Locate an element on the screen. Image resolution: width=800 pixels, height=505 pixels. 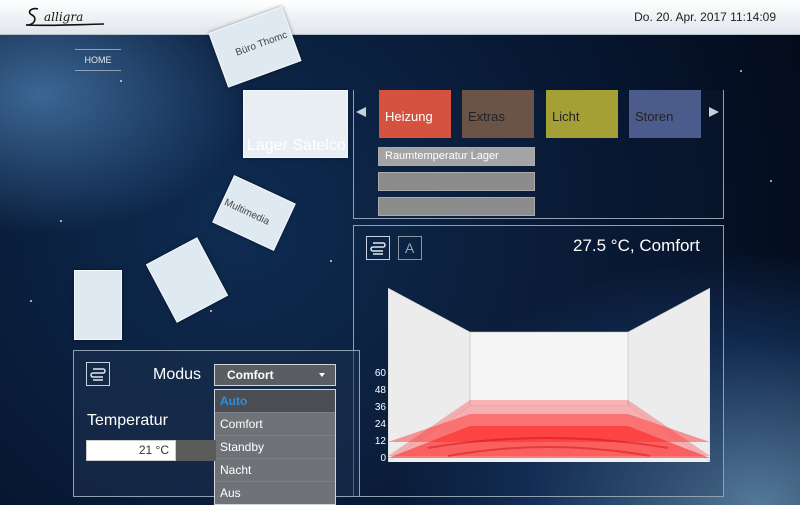
category-storen: Storen is located at coordinates (665, 114).